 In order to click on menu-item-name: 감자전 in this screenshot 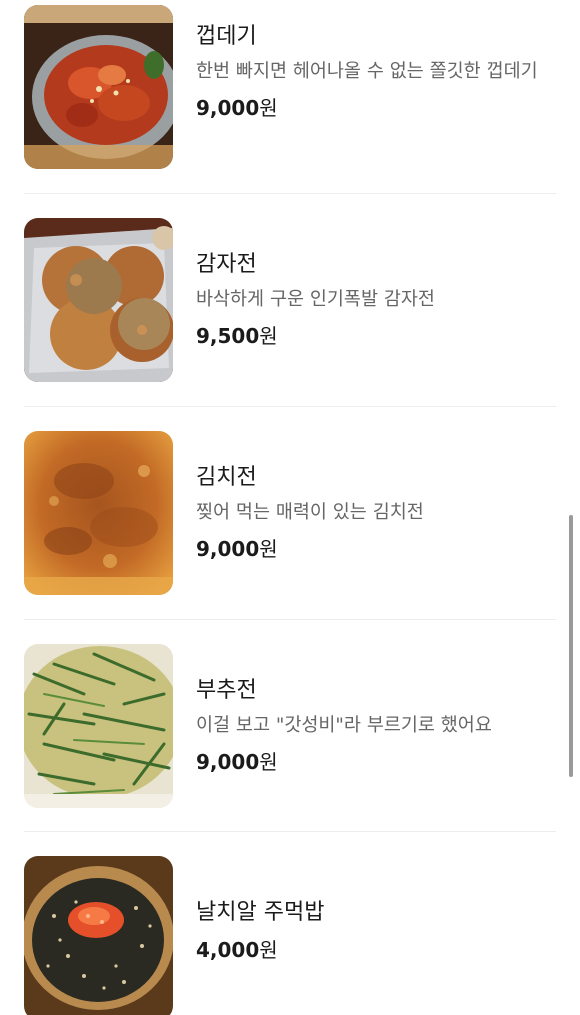, I will do `click(226, 264)`.